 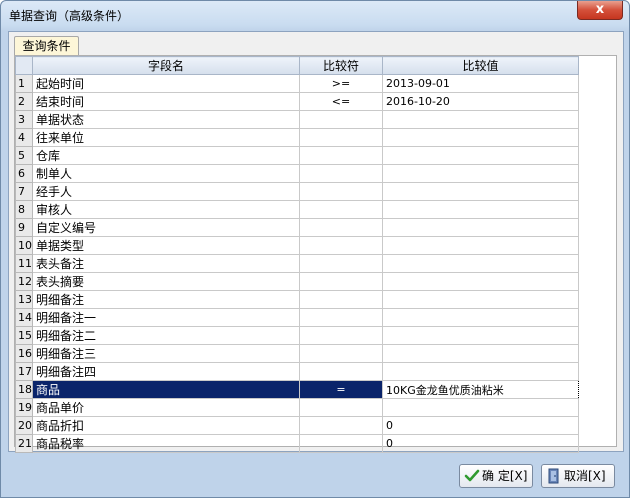 What do you see at coordinates (341, 65) in the screenshot?
I see `header-operator: 比较符` at bounding box center [341, 65].